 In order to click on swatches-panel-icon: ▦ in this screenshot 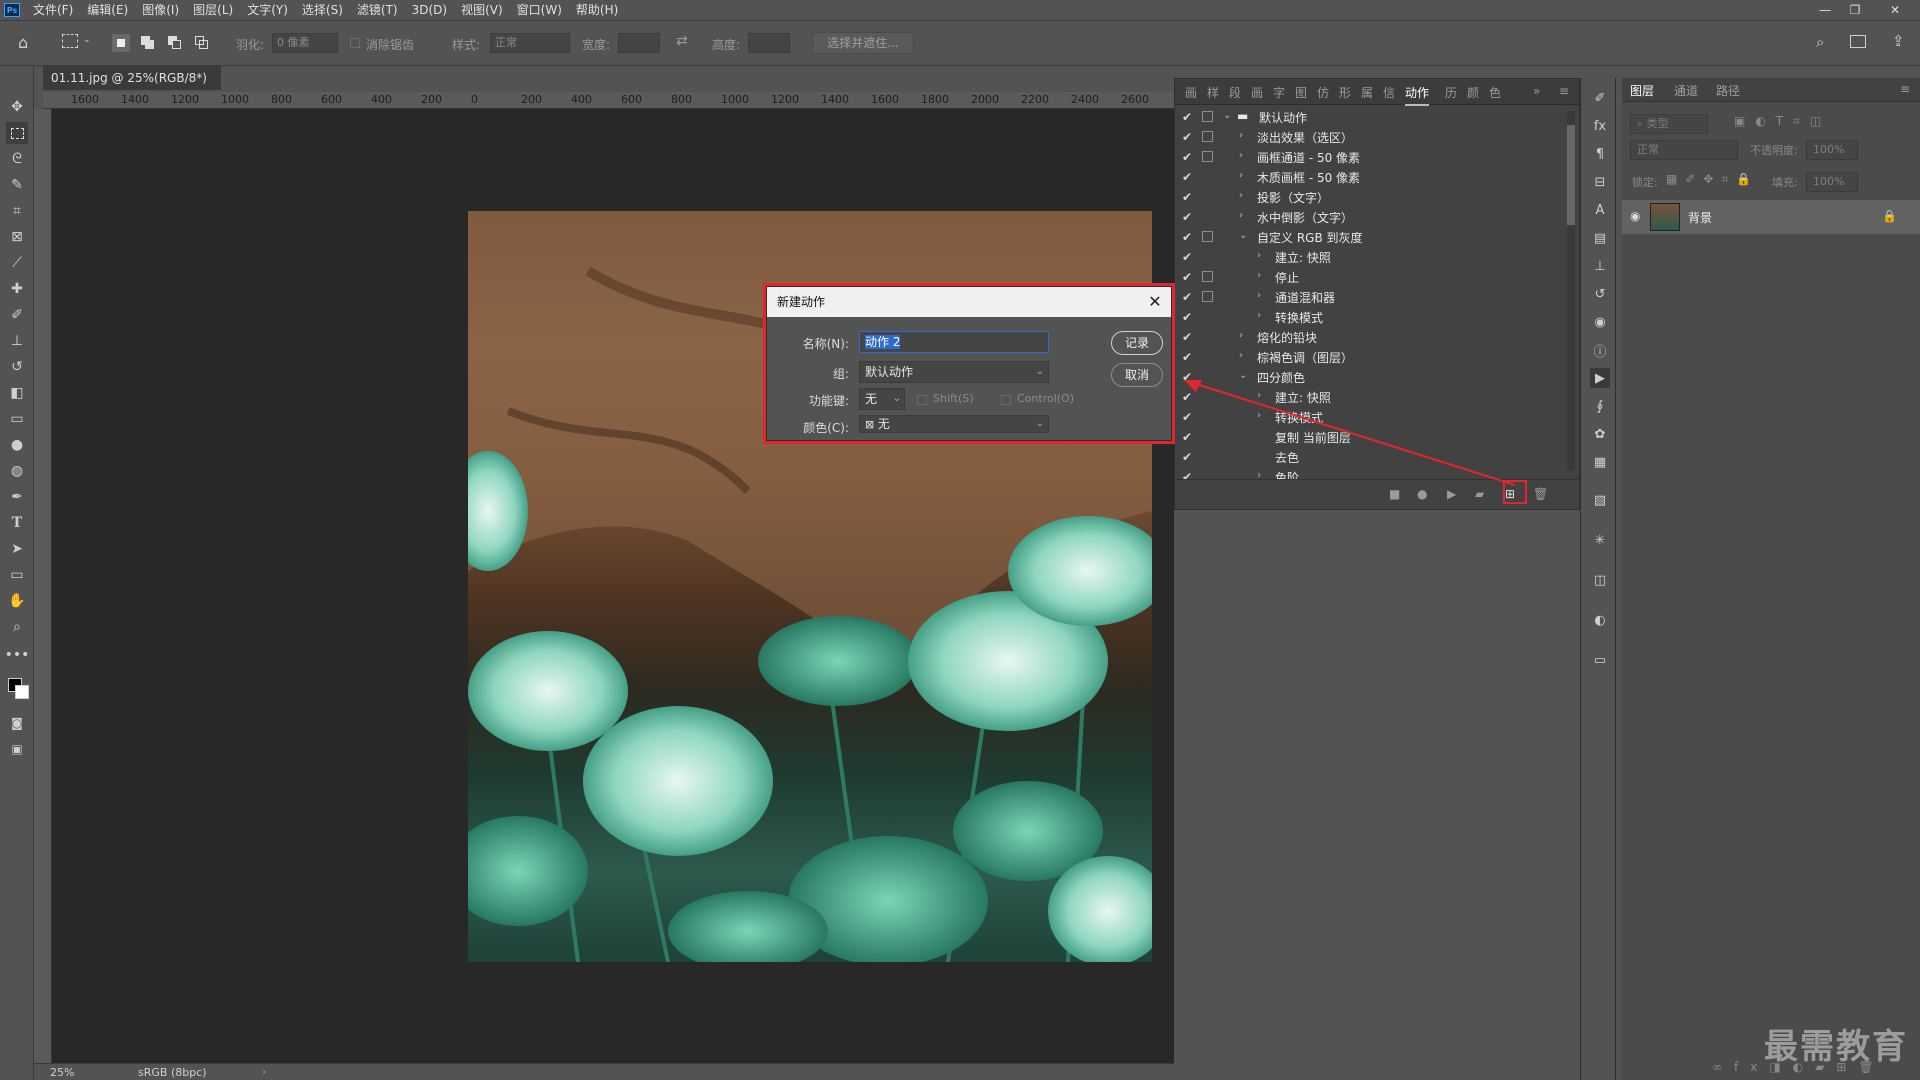, I will do `click(1600, 462)`.